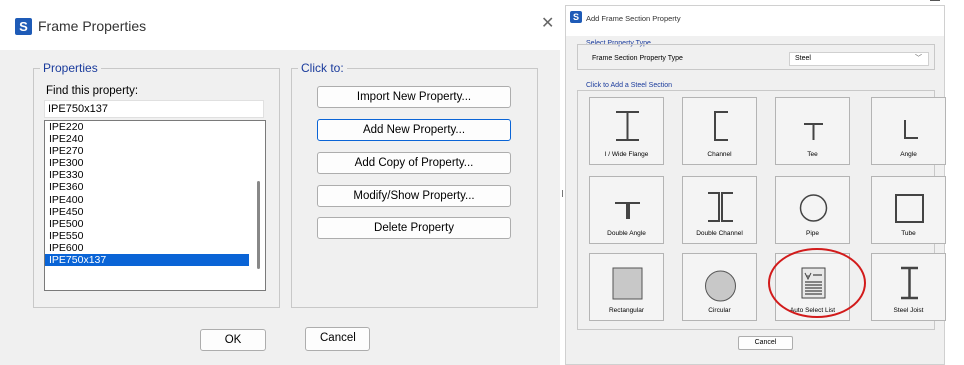 This screenshot has height=365, width=964. Describe the element at coordinates (155, 127) in the screenshot. I see `list-item: IPE220` at that location.